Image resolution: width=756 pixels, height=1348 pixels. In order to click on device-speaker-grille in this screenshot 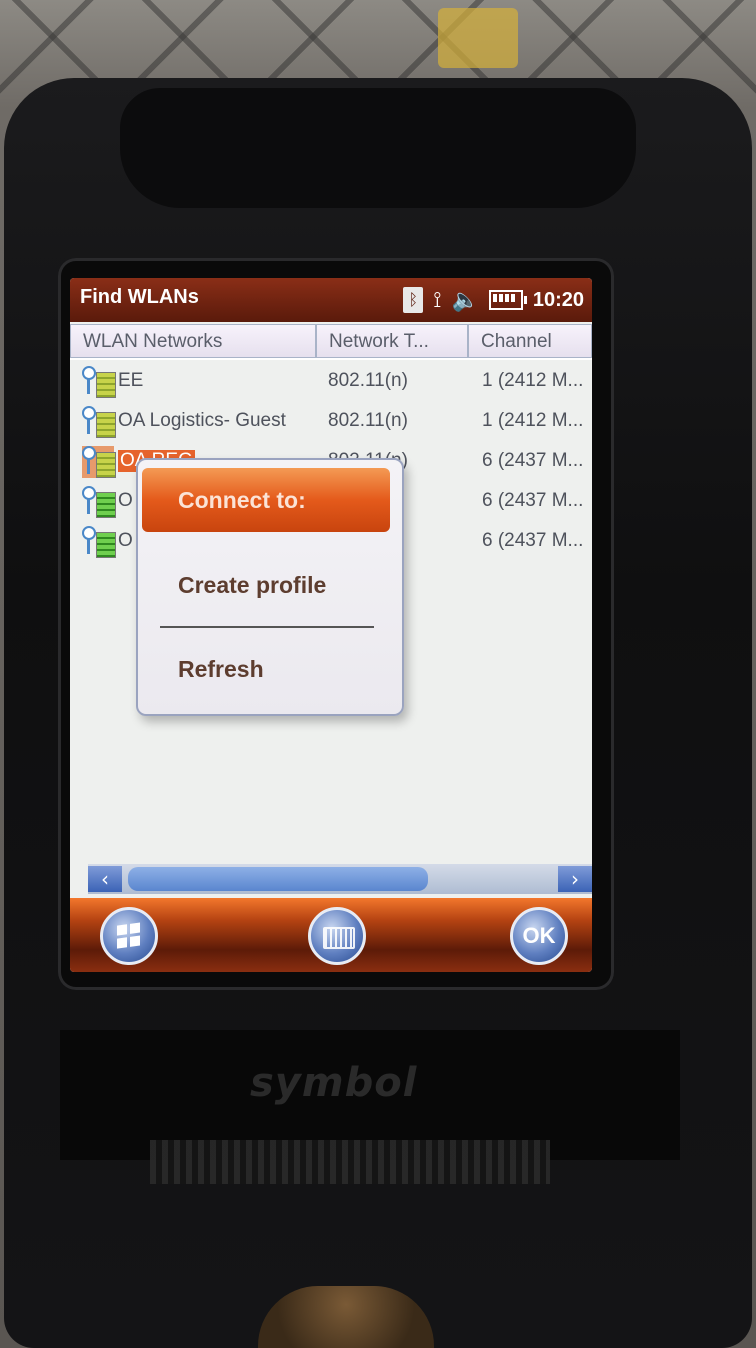, I will do `click(350, 1162)`.